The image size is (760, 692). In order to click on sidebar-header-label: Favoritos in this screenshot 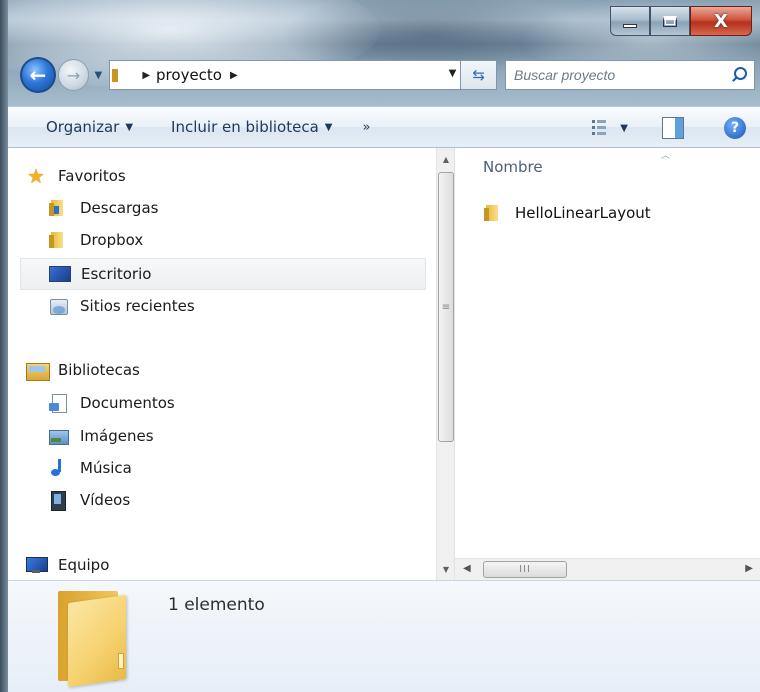, I will do `click(92, 176)`.